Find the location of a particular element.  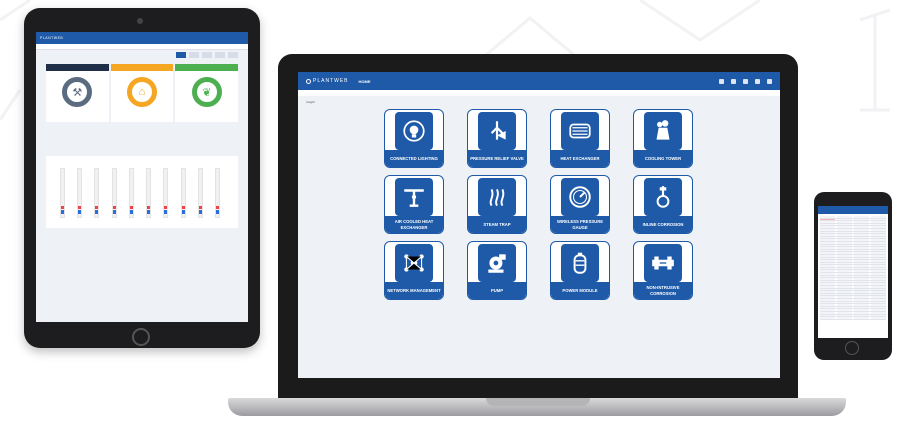

pressure-gauge-icon is located at coordinates (580, 197).